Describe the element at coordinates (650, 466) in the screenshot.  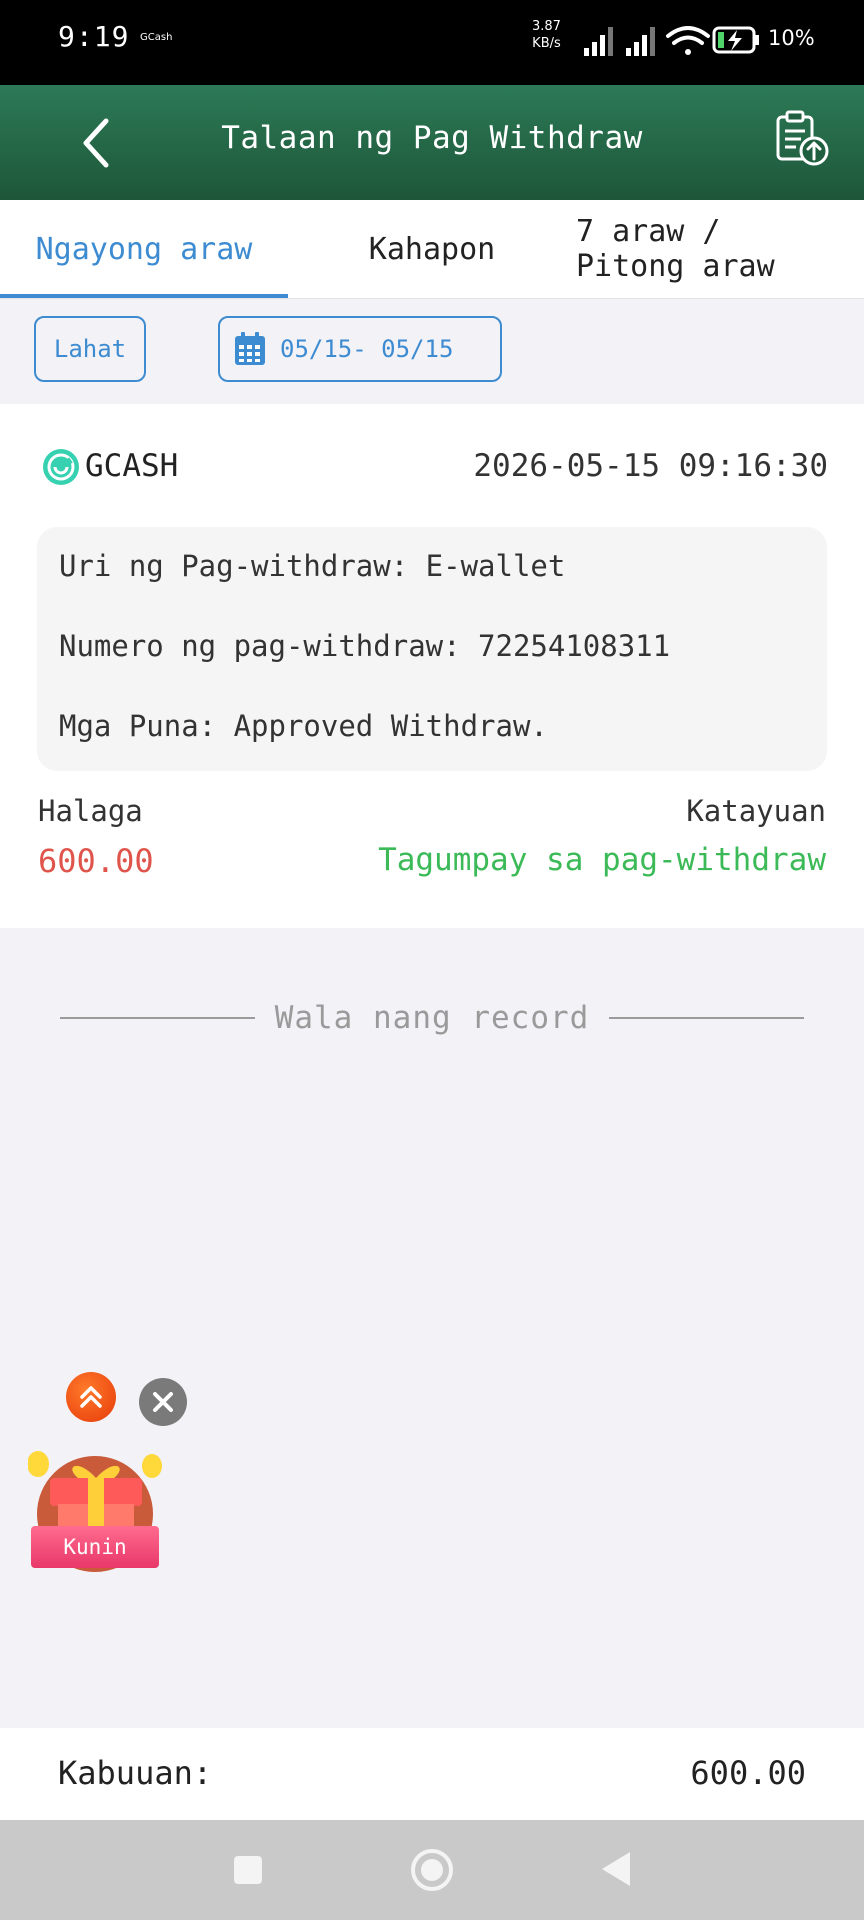
I see `record-datetime: 2026-05-15 09:16:30` at that location.